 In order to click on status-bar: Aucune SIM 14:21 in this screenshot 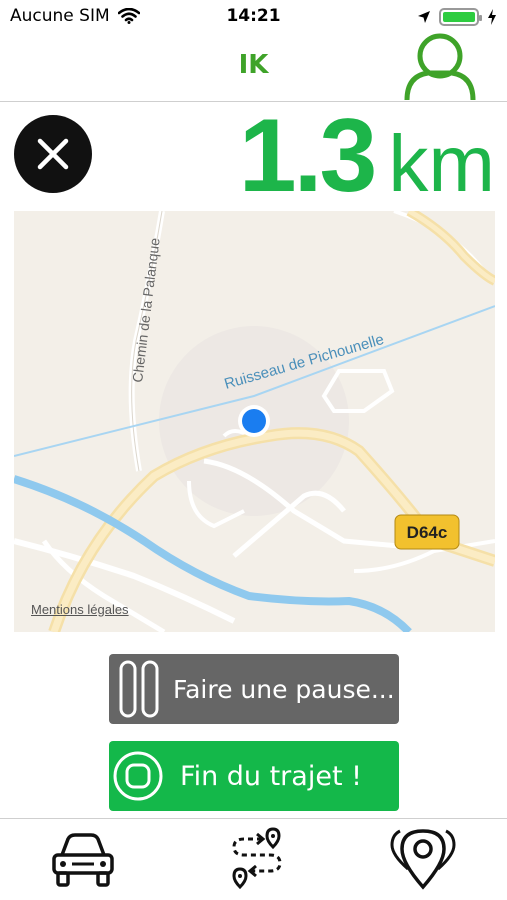, I will do `click(253, 18)`.